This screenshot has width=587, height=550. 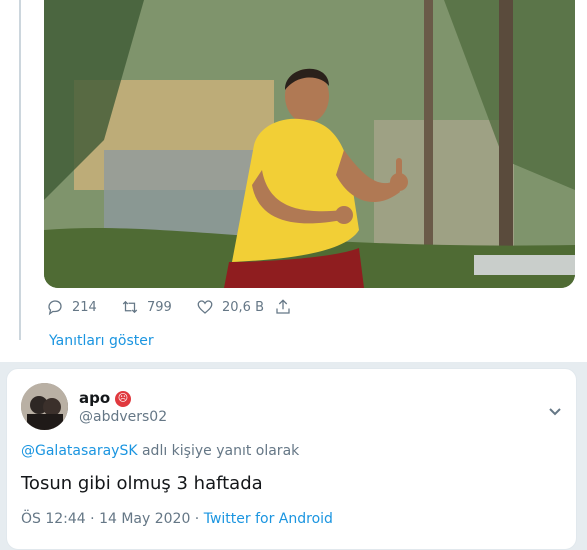 I want to click on avatar, so click(x=44, y=406).